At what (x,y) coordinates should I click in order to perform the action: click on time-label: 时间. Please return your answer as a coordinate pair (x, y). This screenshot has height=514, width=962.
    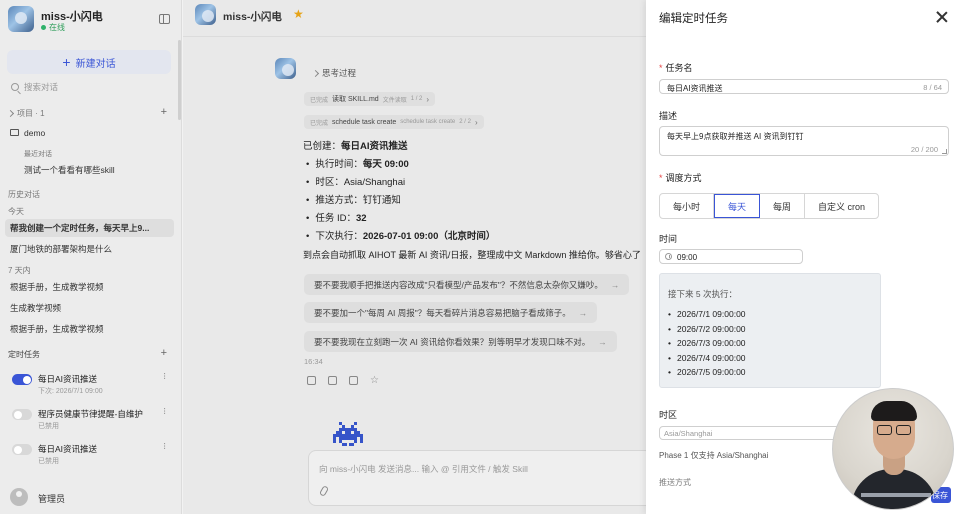
    Looking at the image, I should click on (668, 239).